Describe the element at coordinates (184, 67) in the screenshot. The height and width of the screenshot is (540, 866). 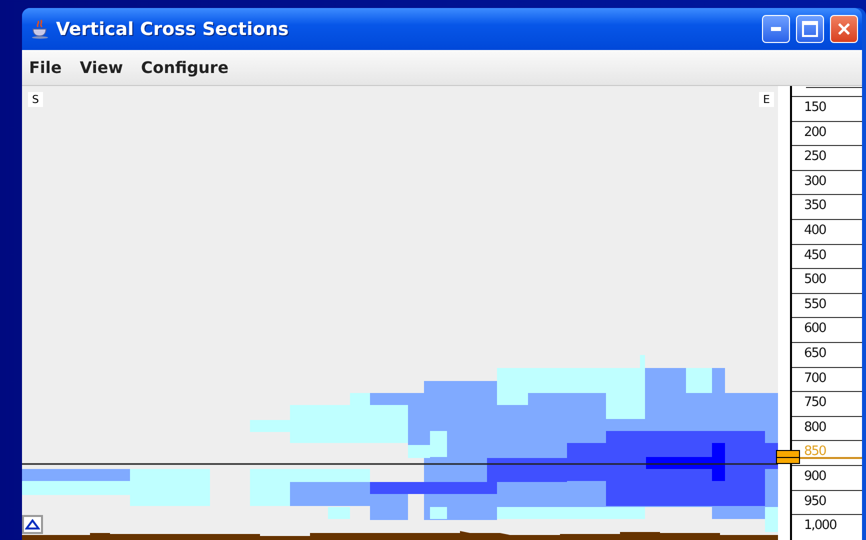
I see `menu-item: Configure` at that location.